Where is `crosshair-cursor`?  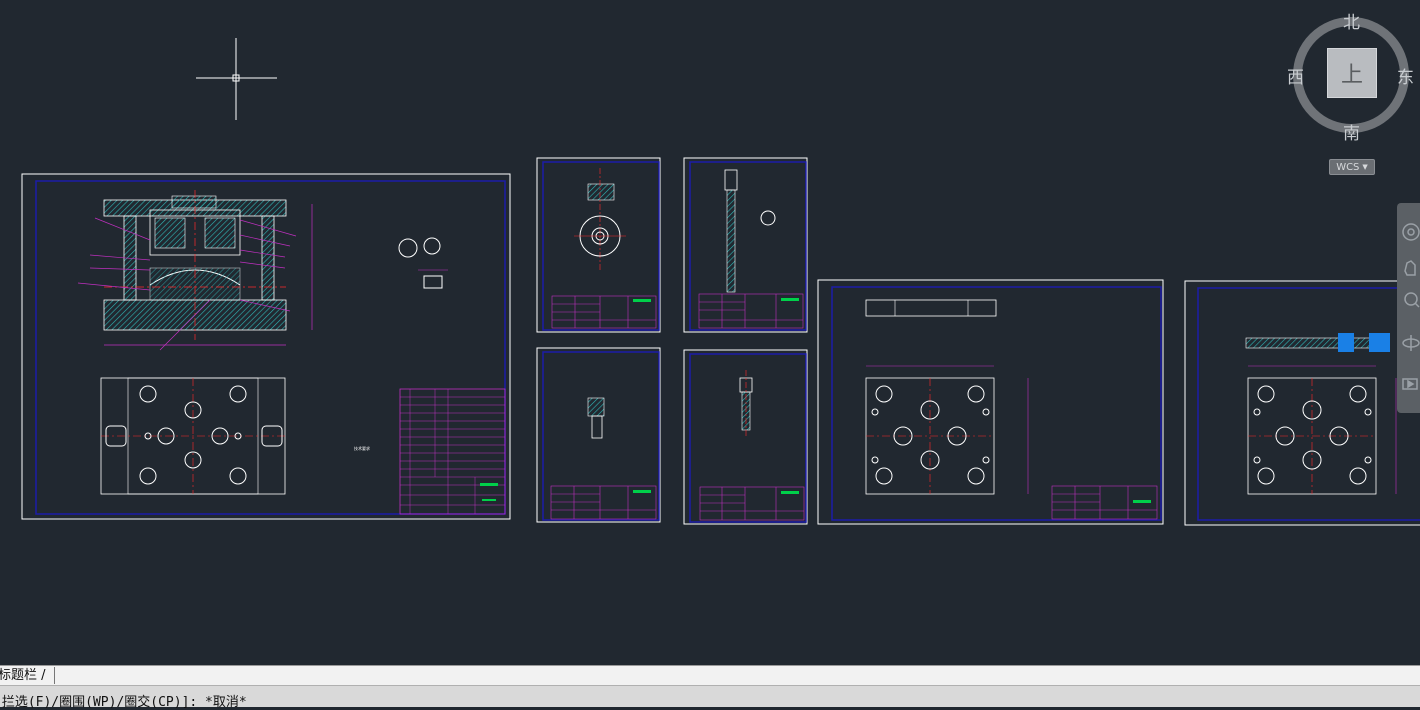
crosshair-cursor is located at coordinates (236, 79).